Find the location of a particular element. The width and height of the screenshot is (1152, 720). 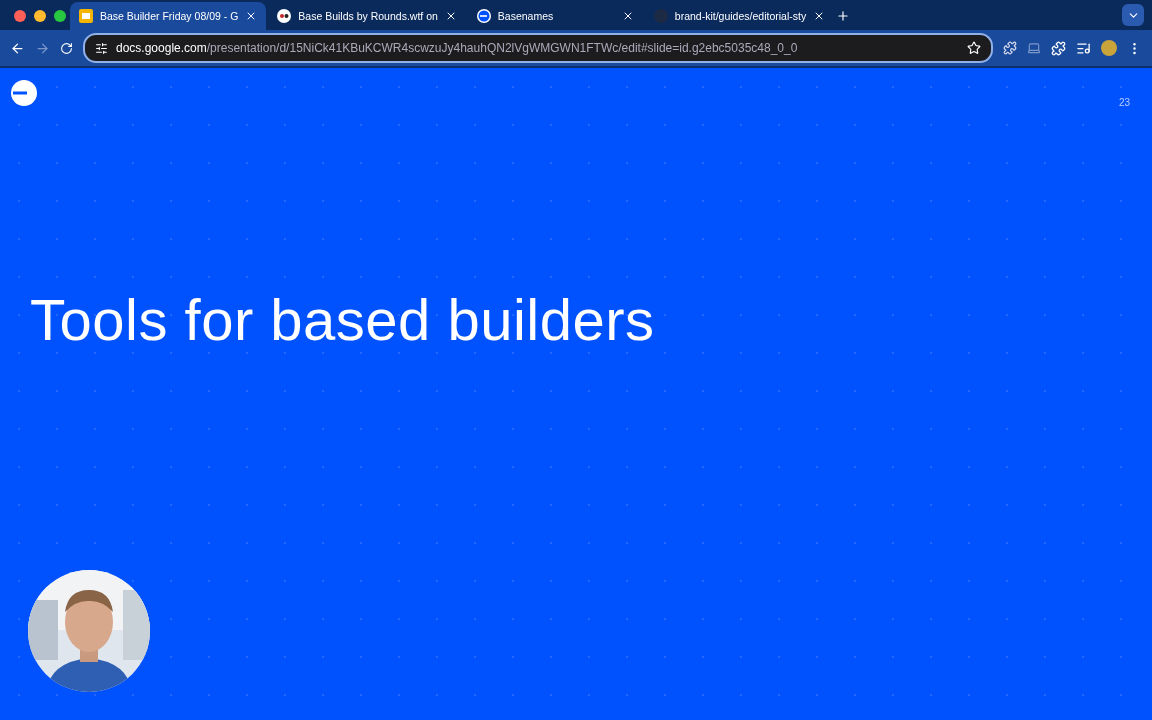

browser-tab: Base Builds by Rounds.wtf on is located at coordinates (367, 16).